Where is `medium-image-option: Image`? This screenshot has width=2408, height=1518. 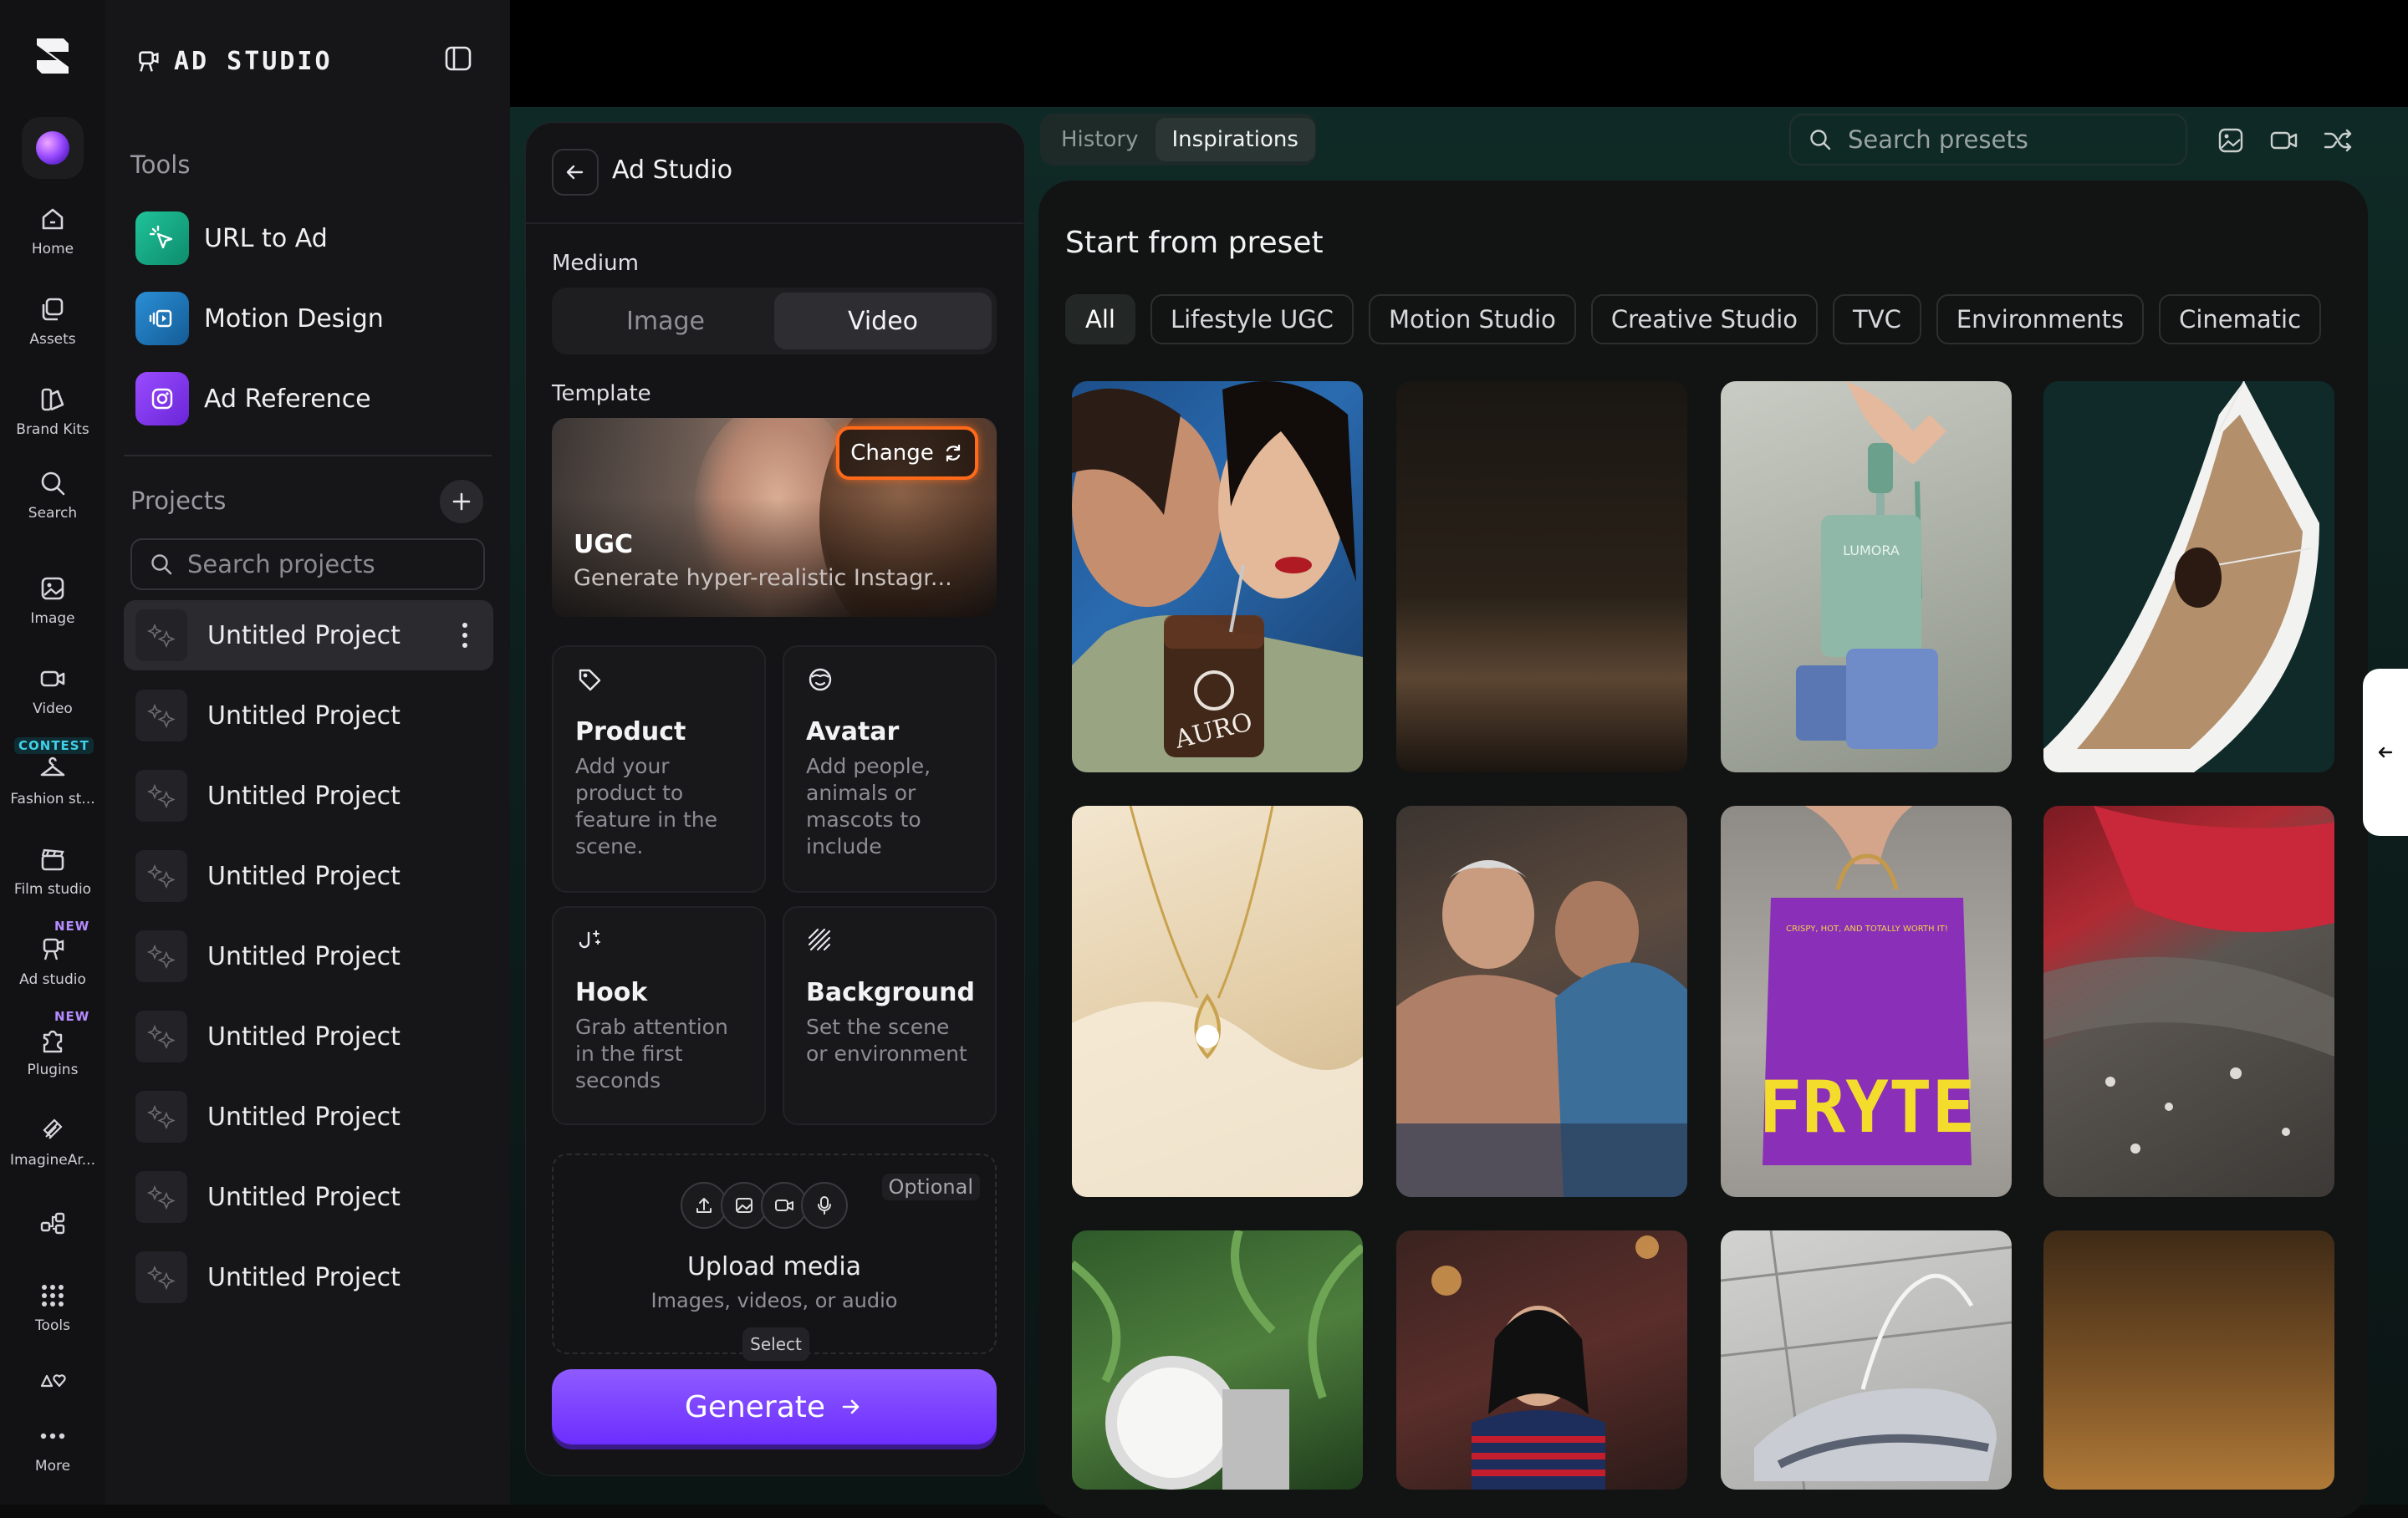 medium-image-option: Image is located at coordinates (665, 321).